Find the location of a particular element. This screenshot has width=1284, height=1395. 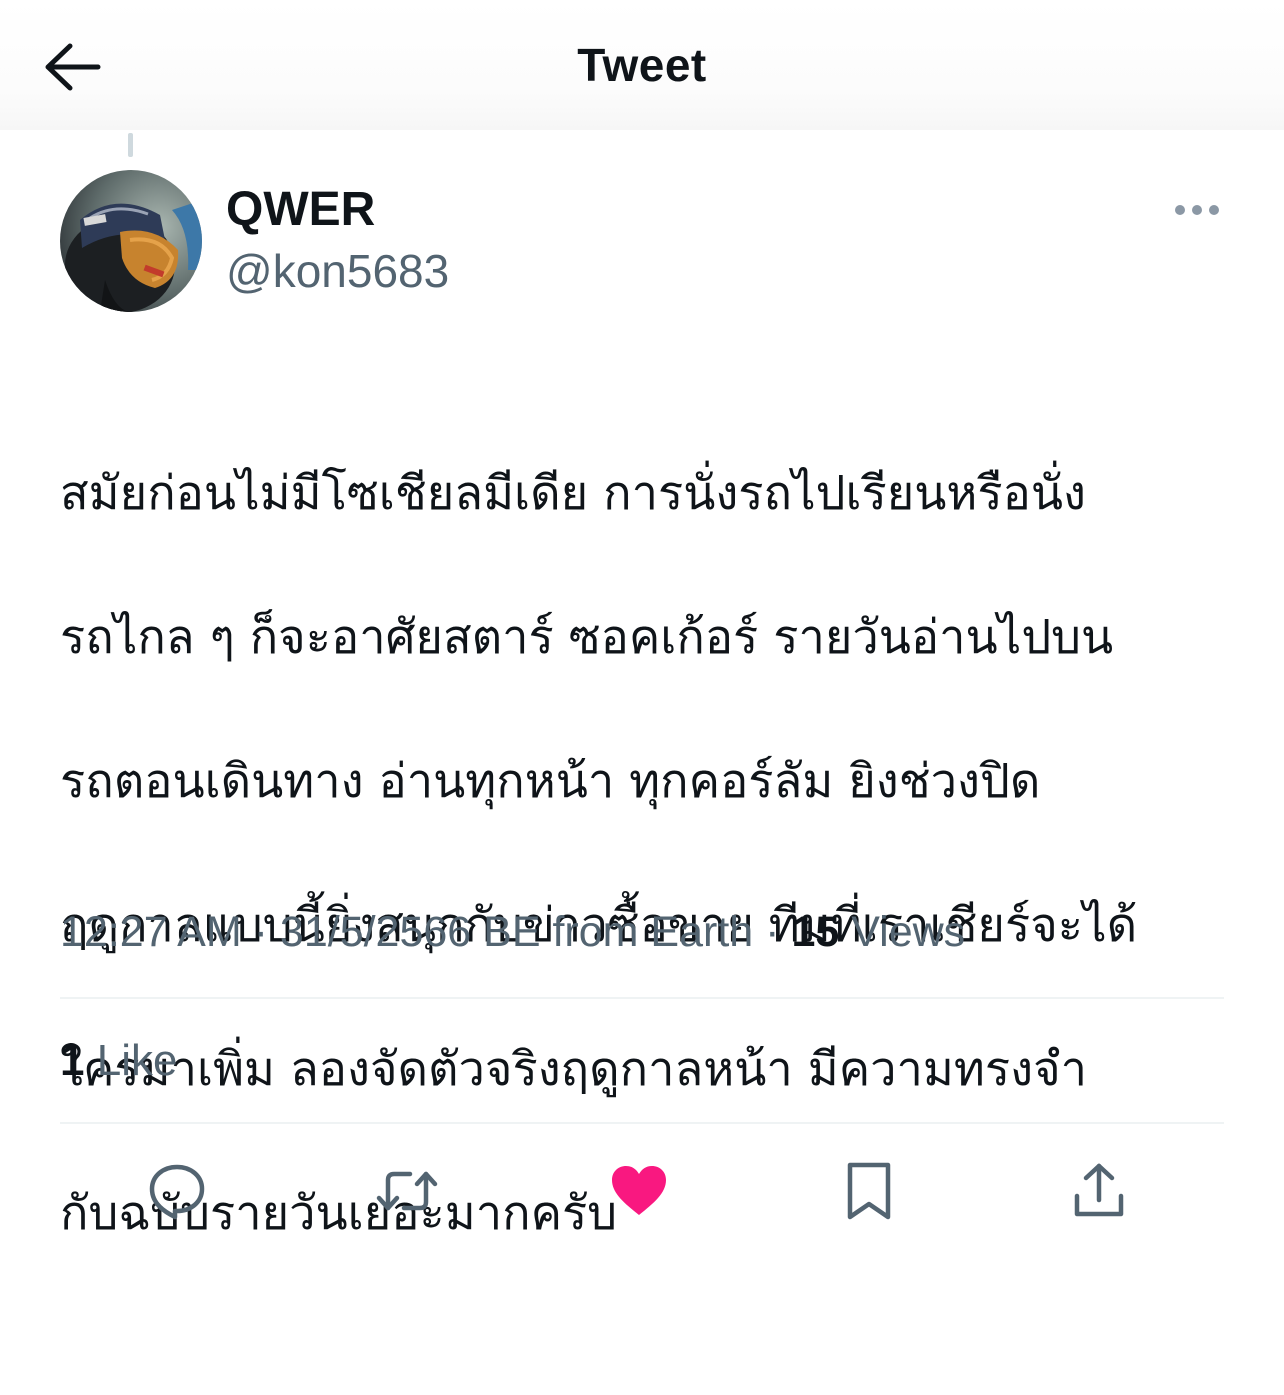

retweet-arrows-icon is located at coordinates (407, 1191).